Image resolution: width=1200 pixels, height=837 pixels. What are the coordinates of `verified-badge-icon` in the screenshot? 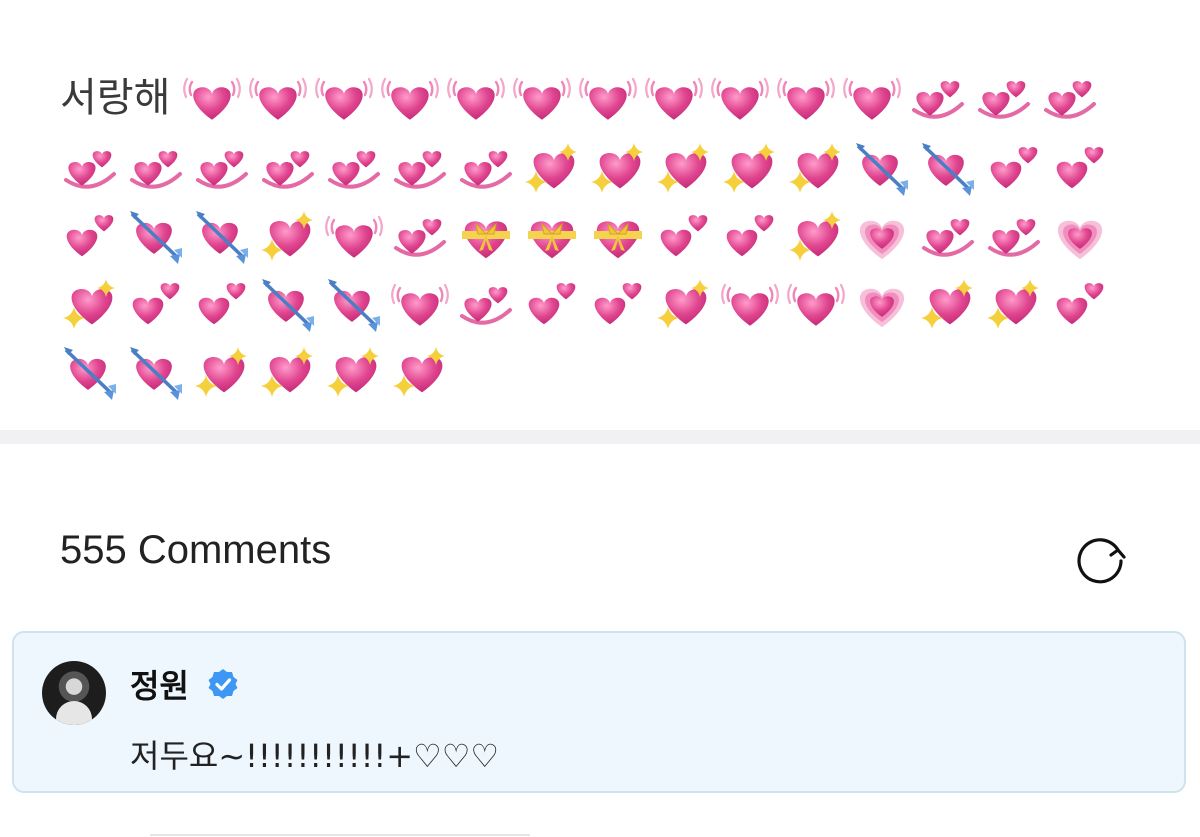 It's located at (223, 684).